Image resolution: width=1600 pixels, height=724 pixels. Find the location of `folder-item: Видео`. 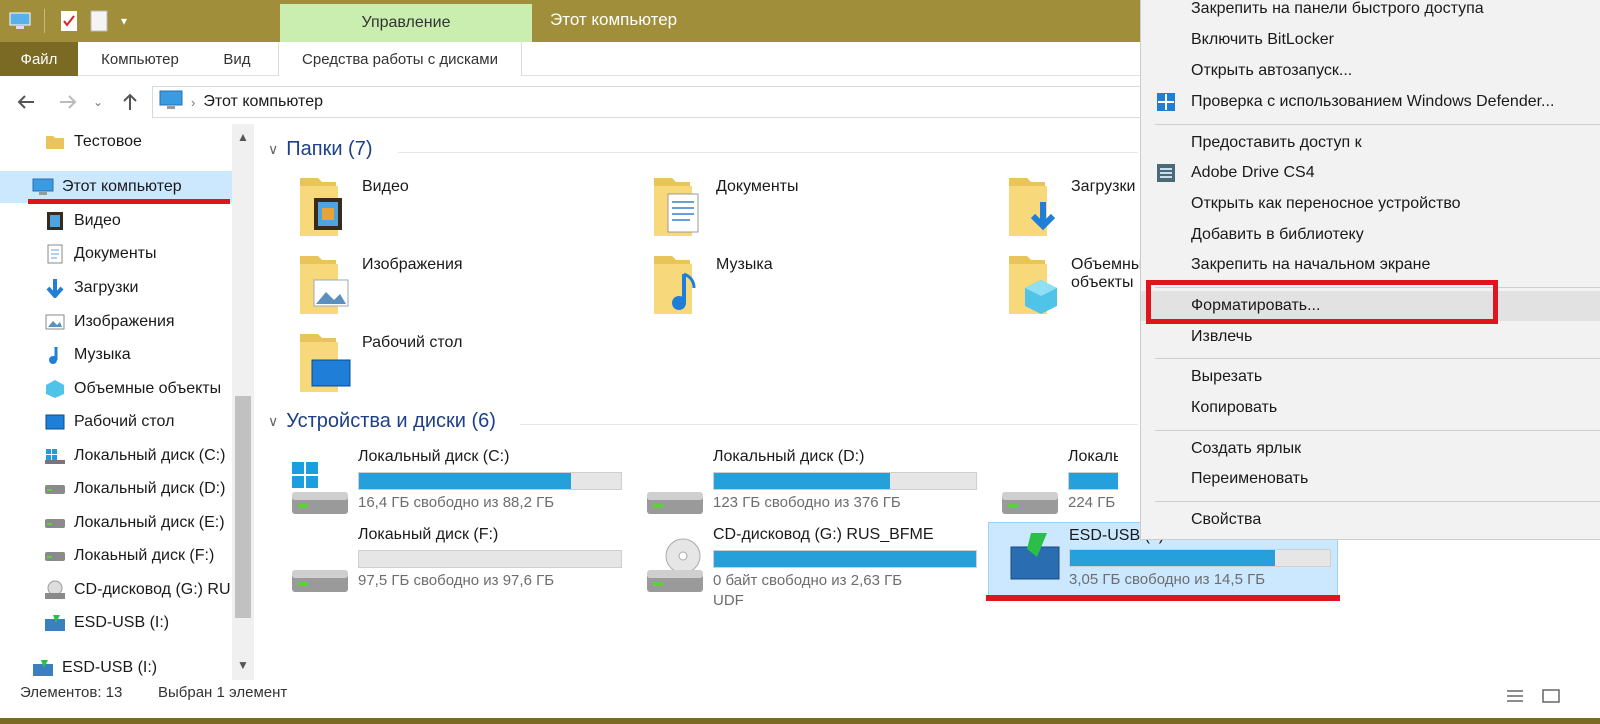

folder-item: Видео is located at coordinates (461, 208).